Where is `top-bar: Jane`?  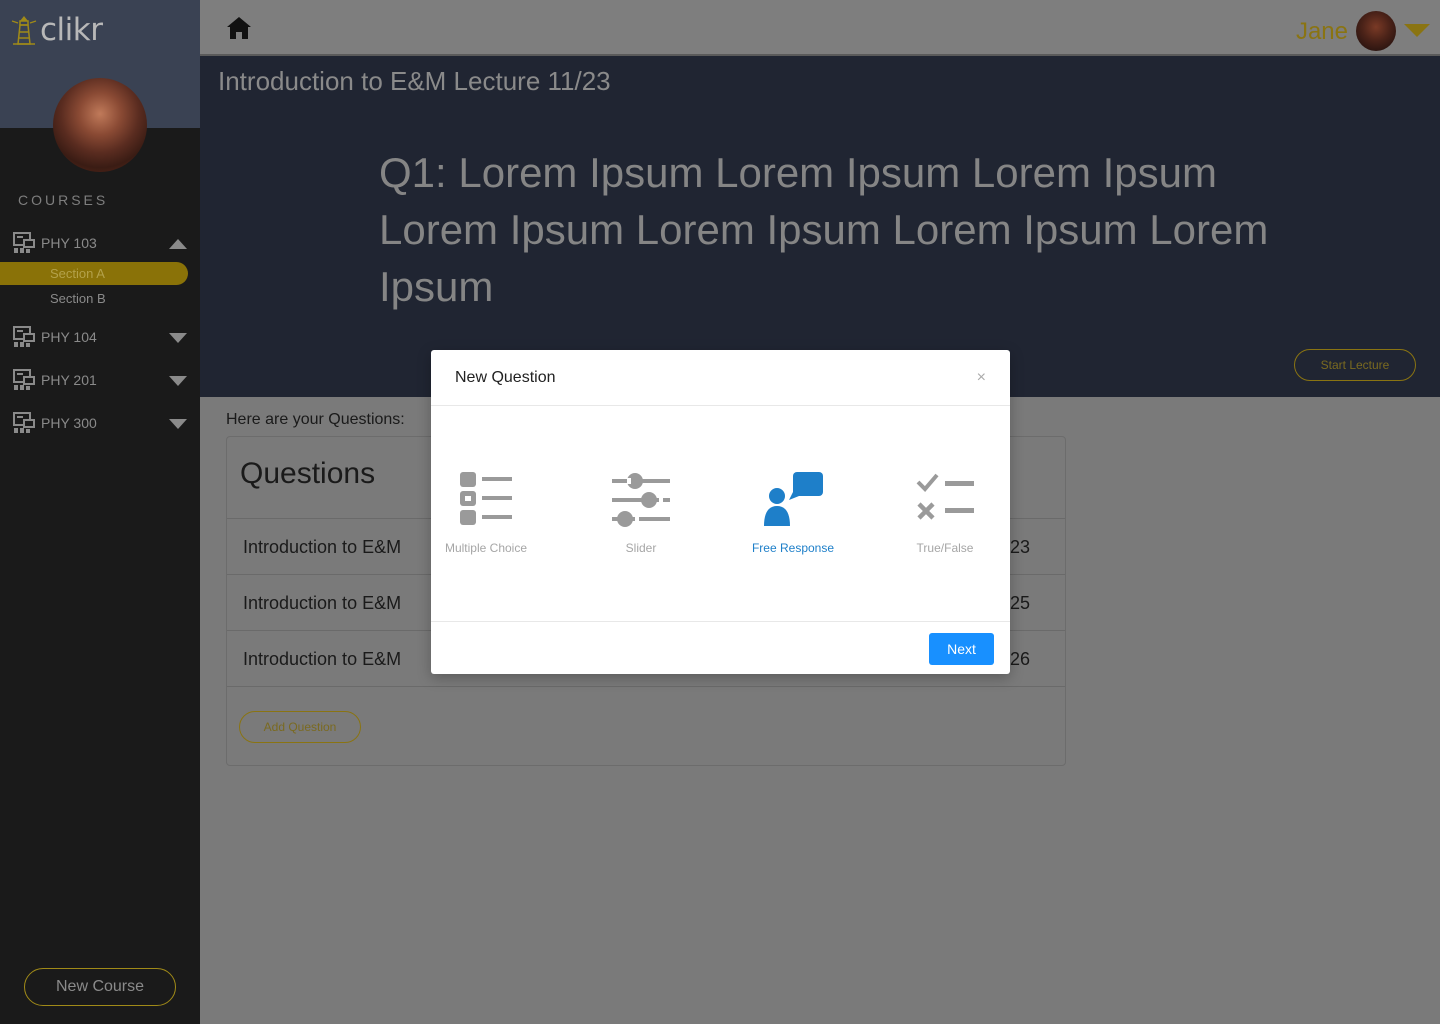
top-bar: Jane is located at coordinates (820, 28).